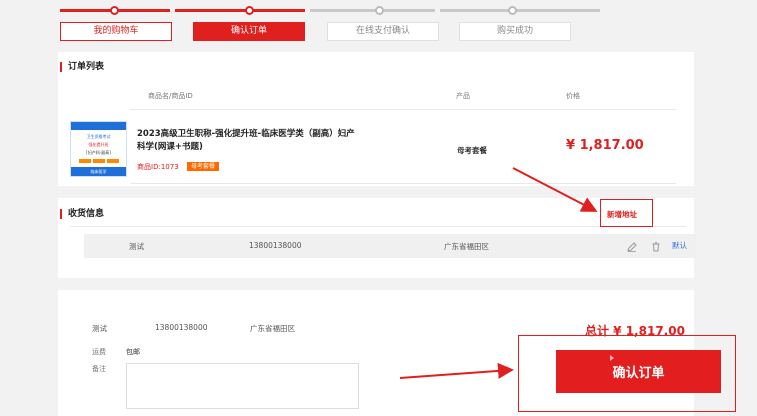 This screenshot has width=757, height=416. Describe the element at coordinates (275, 245) in the screenshot. I see `address-phone: 13800138000` at that location.